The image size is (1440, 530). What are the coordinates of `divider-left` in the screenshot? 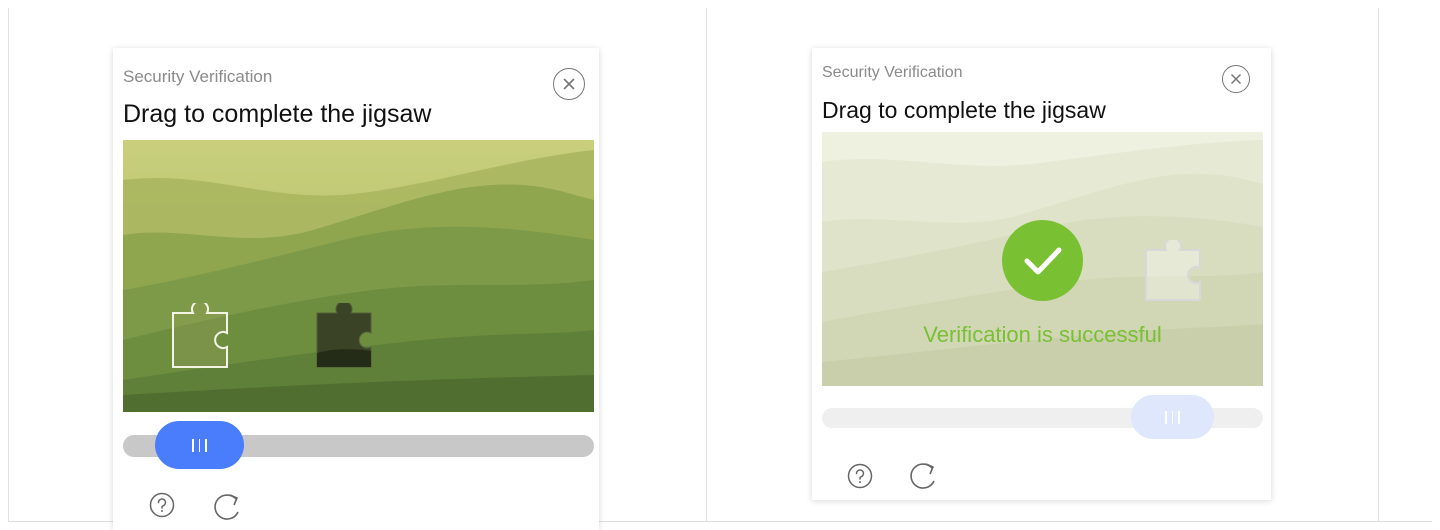 It's located at (8, 265).